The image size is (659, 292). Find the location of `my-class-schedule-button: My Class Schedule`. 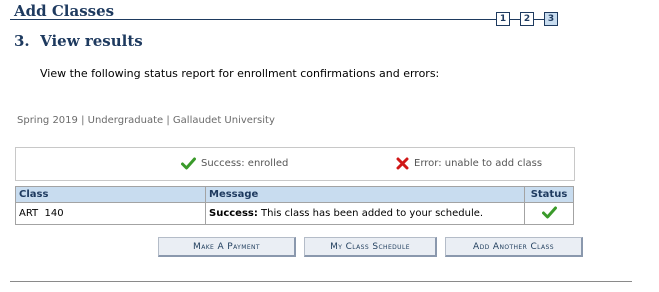

my-class-schedule-button: My Class Schedule is located at coordinates (370, 247).